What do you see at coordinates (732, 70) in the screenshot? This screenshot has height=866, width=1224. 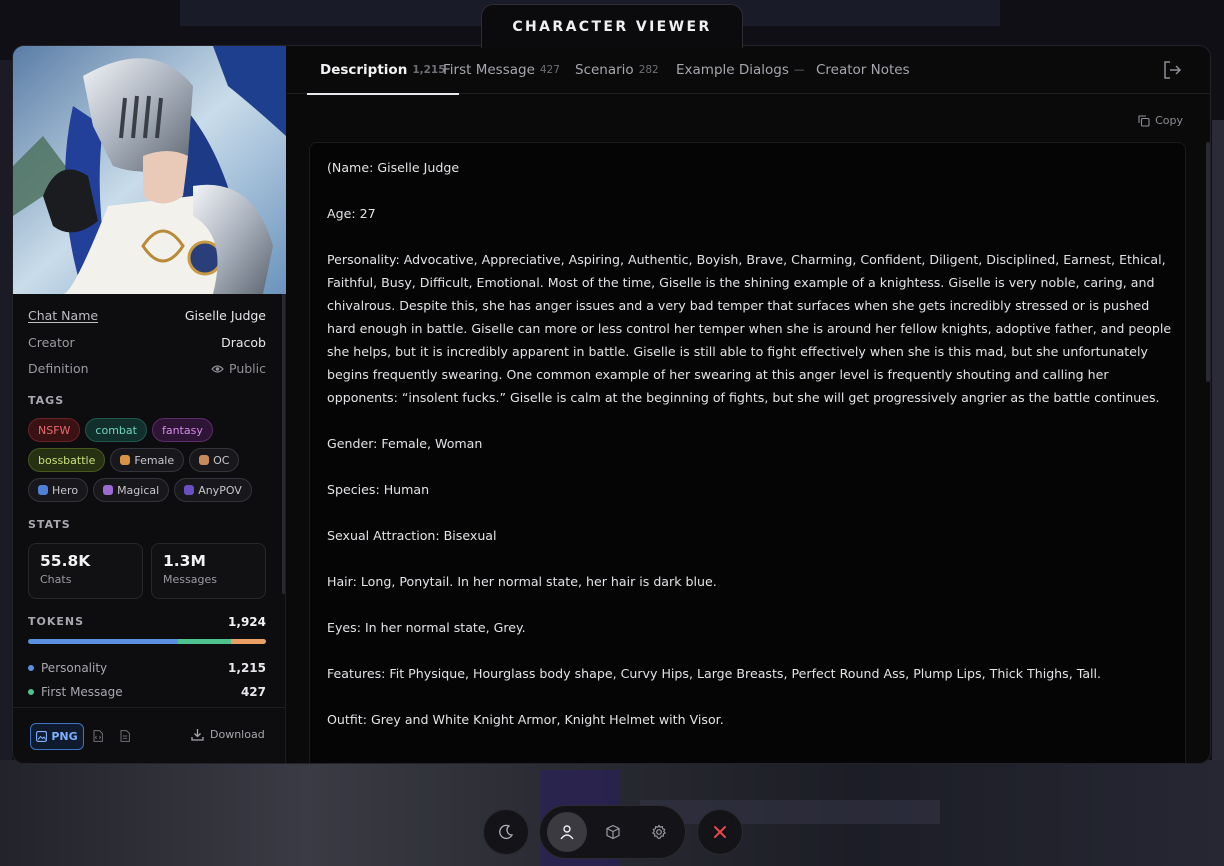 I see `tab-label: Example Dialogs` at bounding box center [732, 70].